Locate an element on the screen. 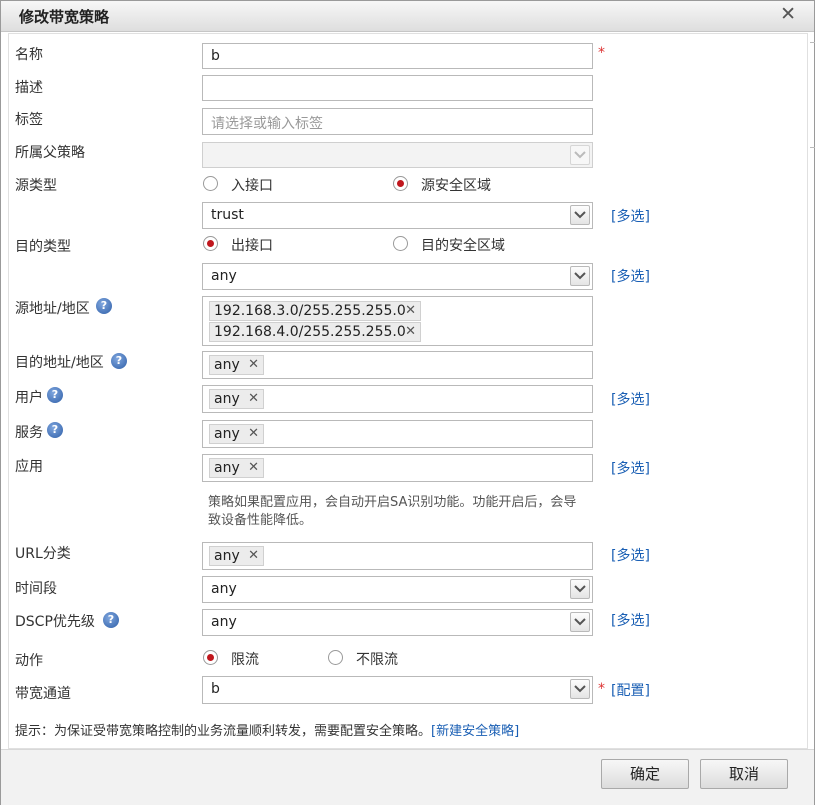 This screenshot has height=805, width=815. url-category-input: any ✕ is located at coordinates (397, 556).